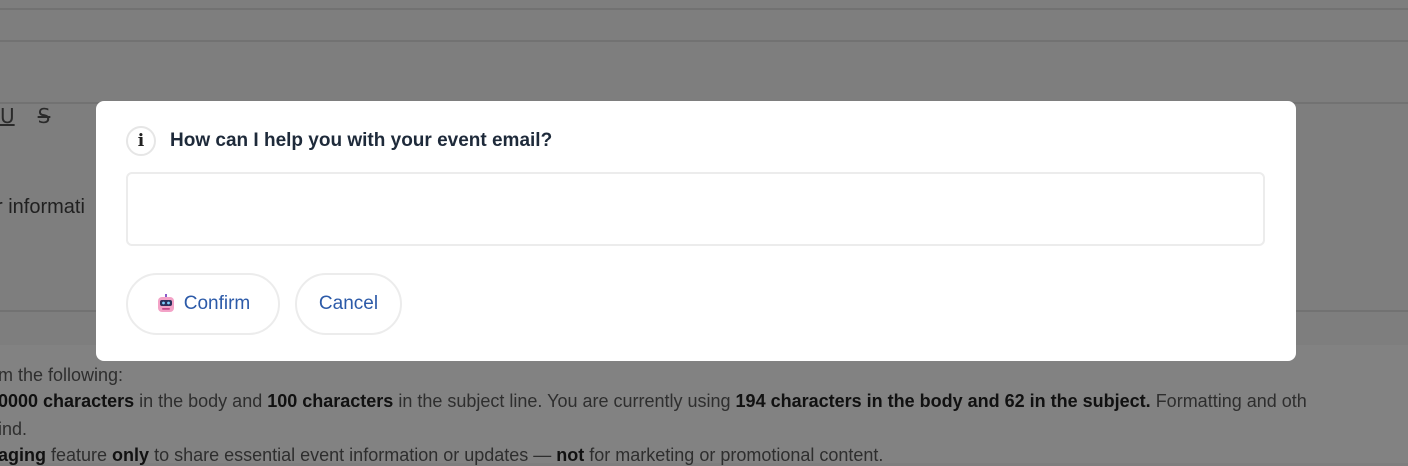  I want to click on footer-line-1: m the following:, so click(62, 375).